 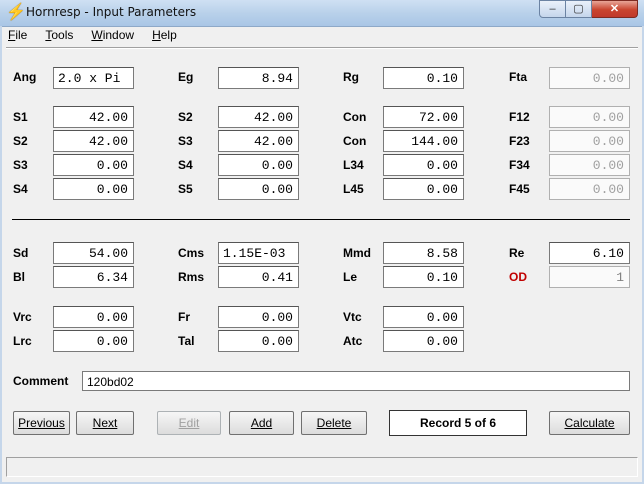 I want to click on label-rms: Rms, so click(x=191, y=277).